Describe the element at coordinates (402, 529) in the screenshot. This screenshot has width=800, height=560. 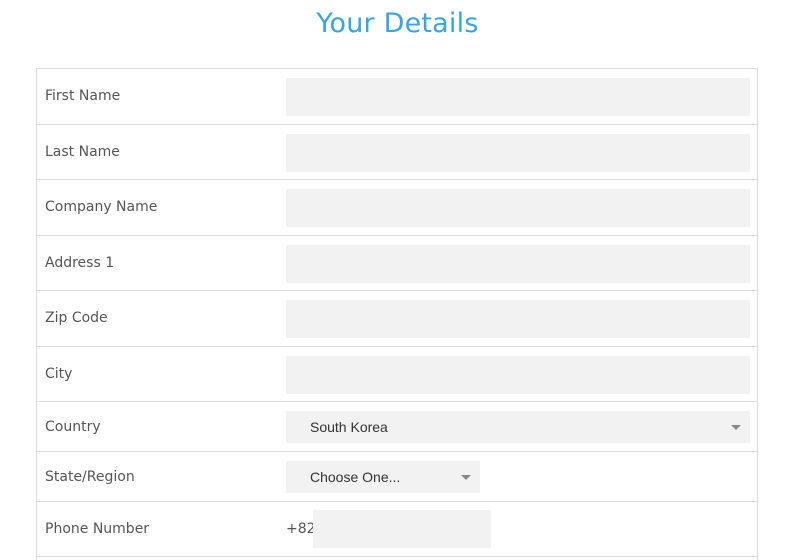
I see `phone-number-input` at that location.